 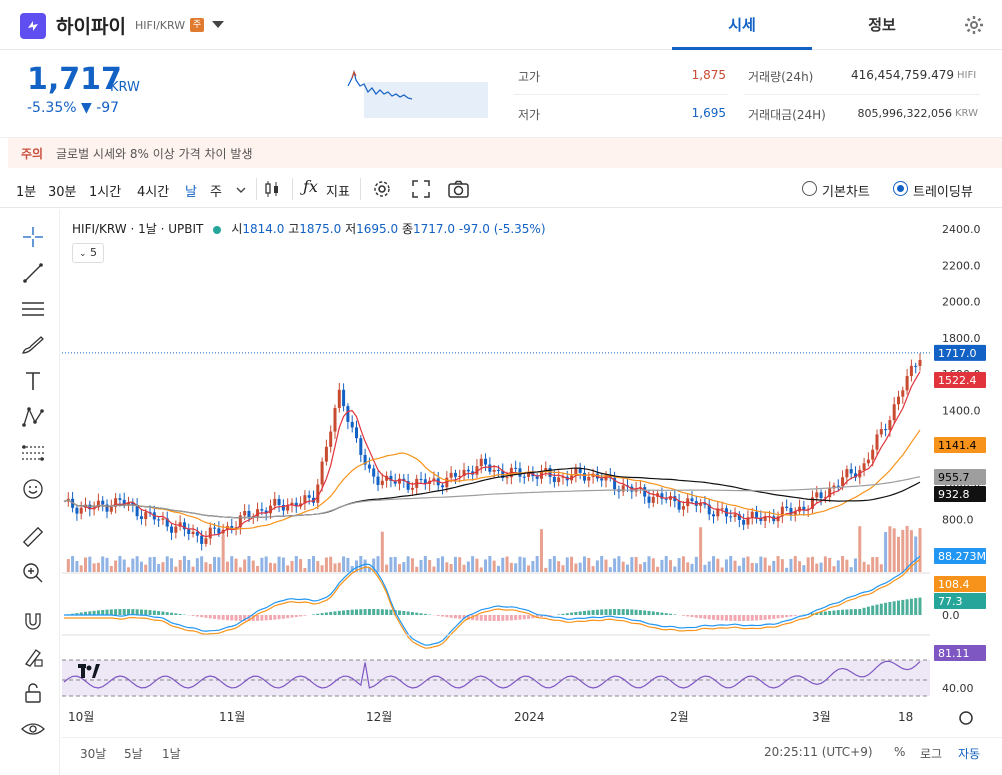 I want to click on rsi-tick: 40.00, so click(x=958, y=688).